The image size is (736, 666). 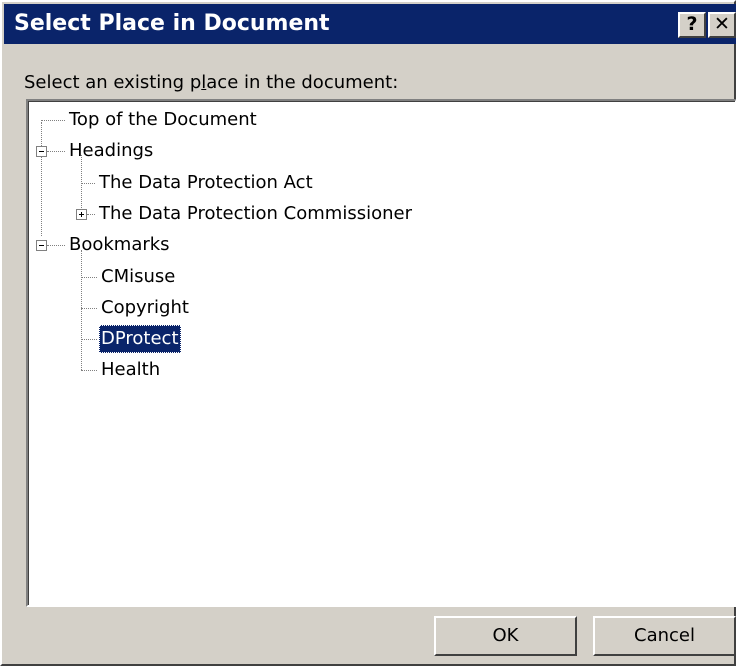 I want to click on collapse-bookmarks-icon, so click(x=41, y=245).